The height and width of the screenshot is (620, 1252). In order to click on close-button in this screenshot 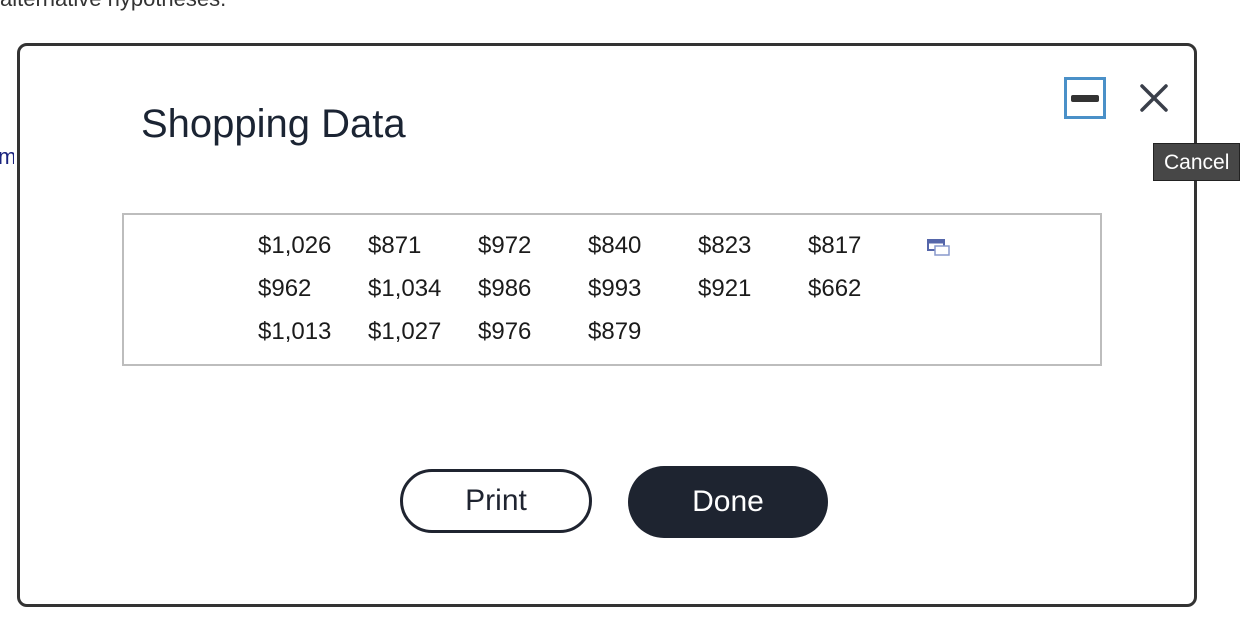, I will do `click(1154, 98)`.